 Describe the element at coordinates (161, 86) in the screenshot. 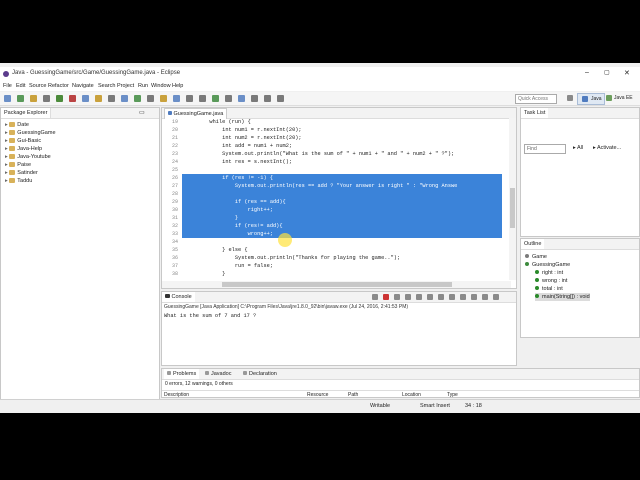

I see `menu-window: Window` at that location.